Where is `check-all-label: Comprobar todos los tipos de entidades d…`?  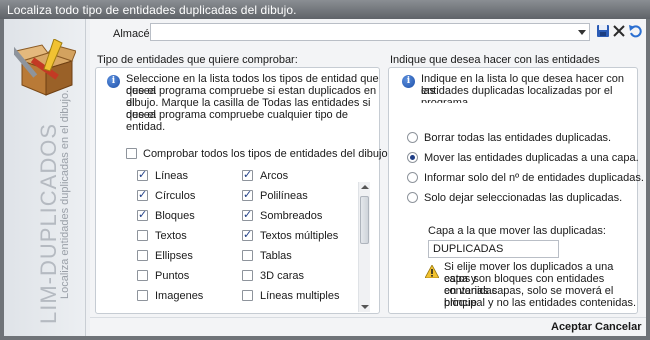 check-all-label: Comprobar todos los tipos de entidades d… is located at coordinates (267, 154).